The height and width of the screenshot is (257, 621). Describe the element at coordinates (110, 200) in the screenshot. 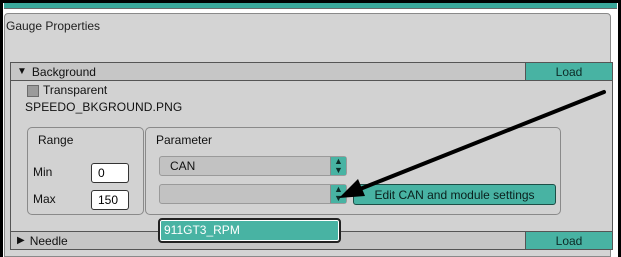

I see `max-input` at that location.